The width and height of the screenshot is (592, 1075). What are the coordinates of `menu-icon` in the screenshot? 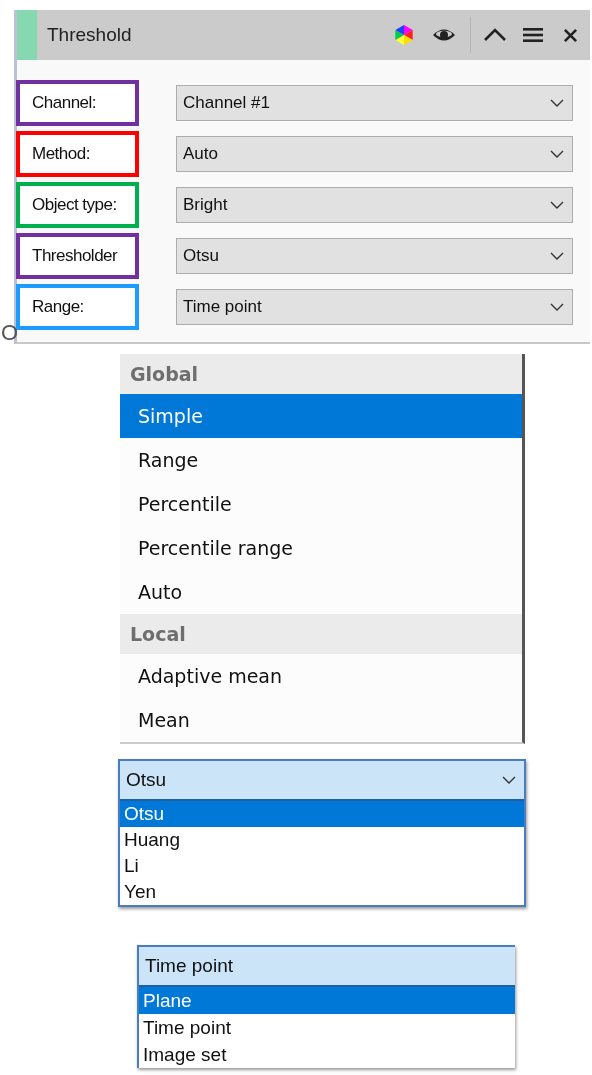 It's located at (533, 35).